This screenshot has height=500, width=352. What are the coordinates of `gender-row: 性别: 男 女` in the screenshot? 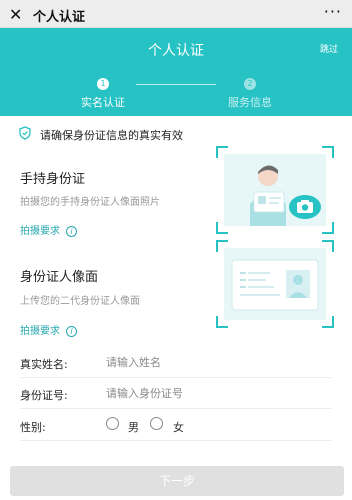 It's located at (176, 426).